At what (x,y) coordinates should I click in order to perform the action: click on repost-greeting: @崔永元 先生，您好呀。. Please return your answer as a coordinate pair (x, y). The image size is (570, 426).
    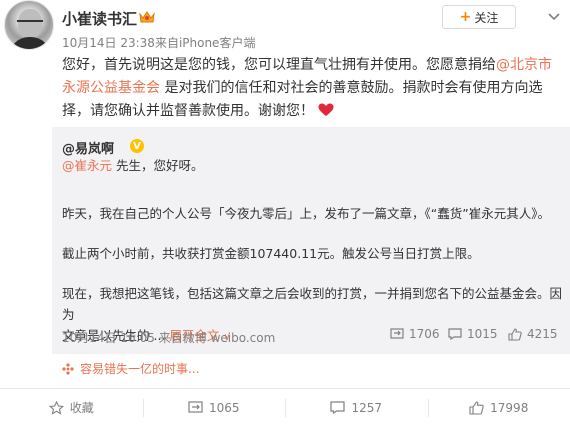
    Looking at the image, I should click on (312, 165).